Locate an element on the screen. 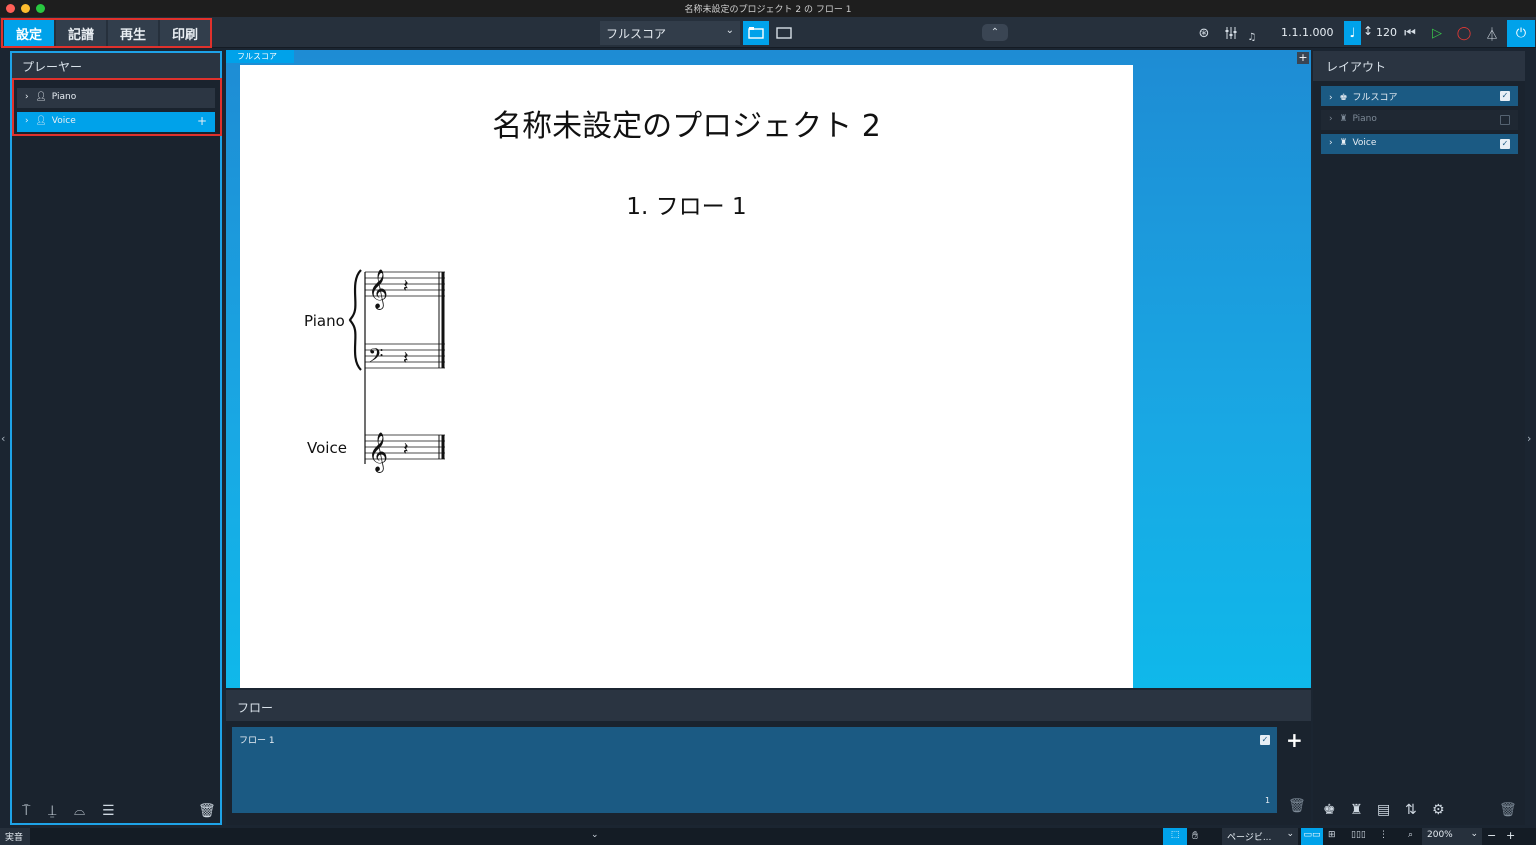 The height and width of the screenshot is (845, 1536). view-type-select: ページビ... ⌄ is located at coordinates (1260, 836).